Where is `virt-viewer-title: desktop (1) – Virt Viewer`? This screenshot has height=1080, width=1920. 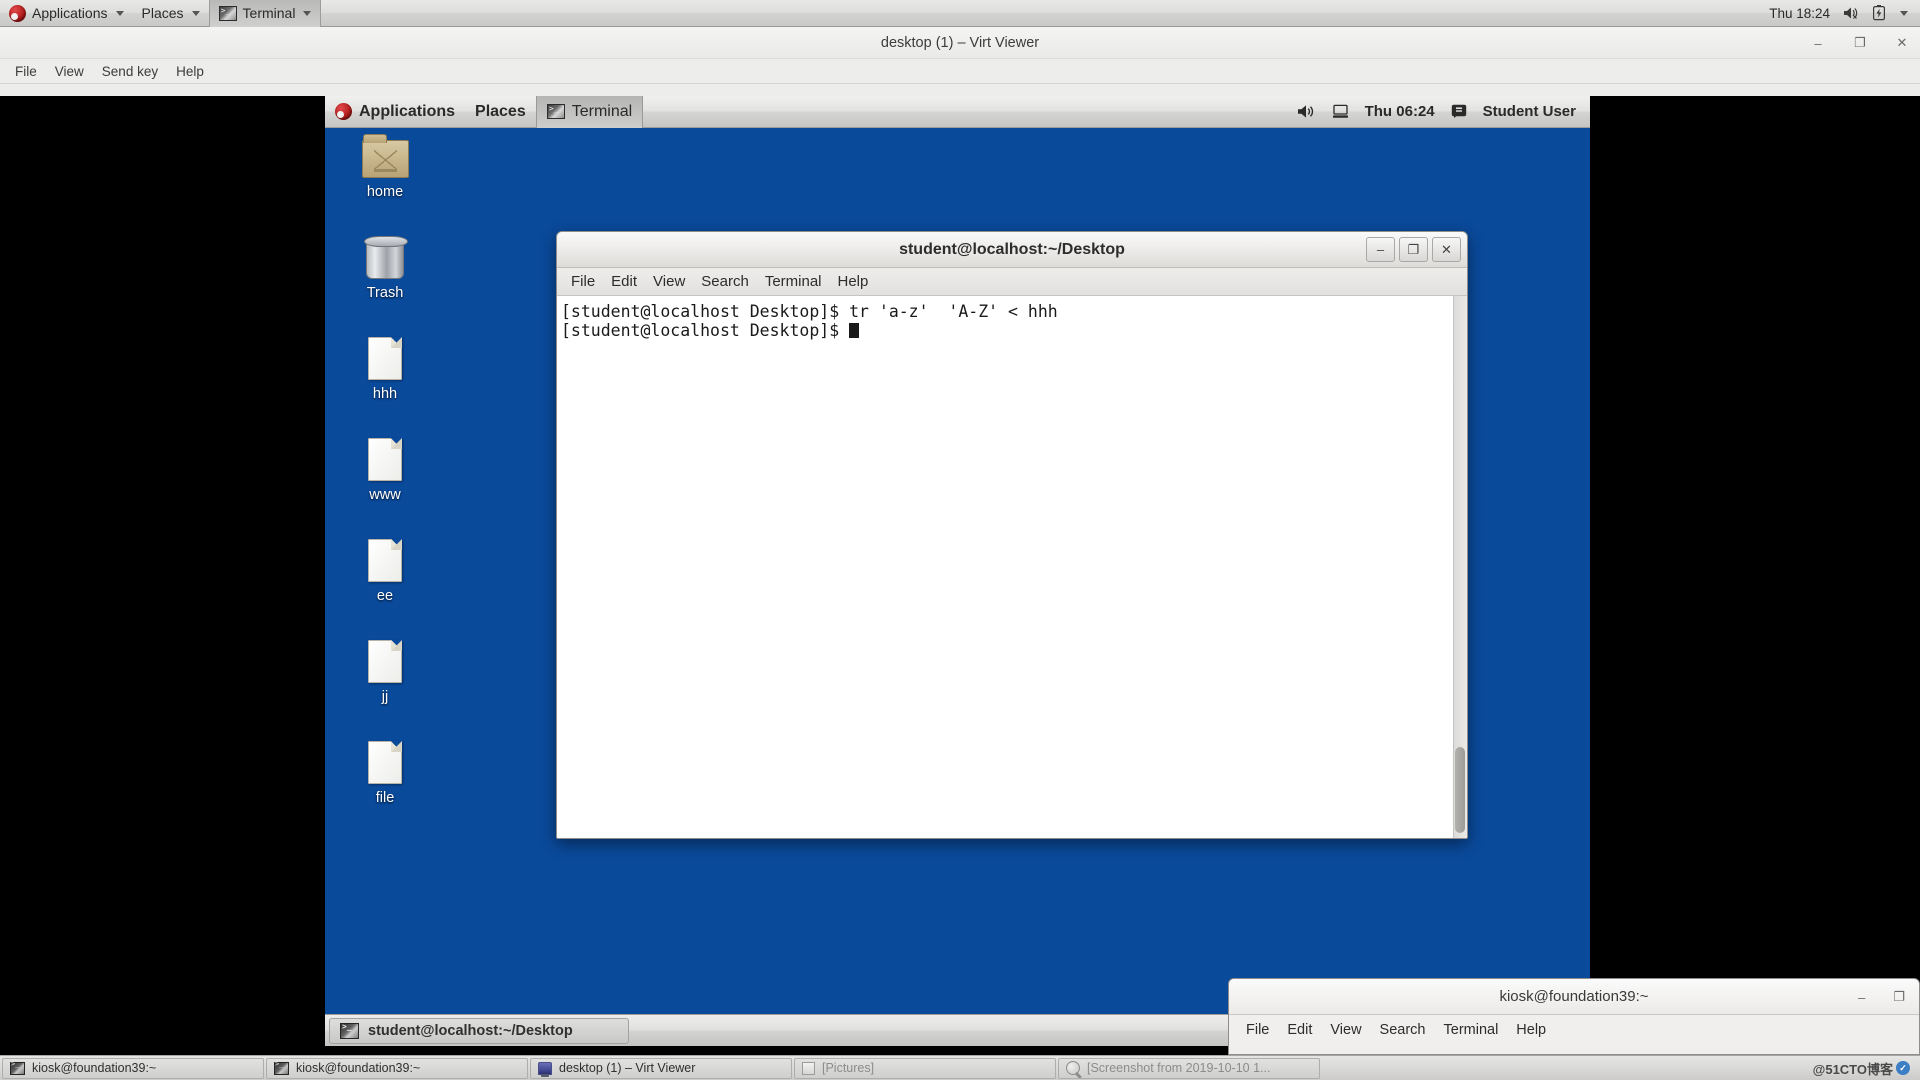 virt-viewer-title: desktop (1) – Virt Viewer is located at coordinates (960, 42).